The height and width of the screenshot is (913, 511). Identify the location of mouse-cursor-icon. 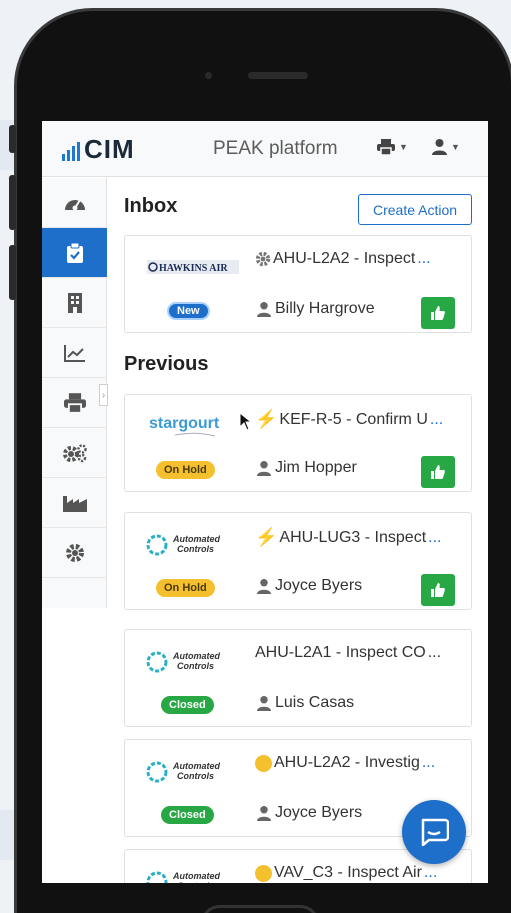
(246, 422).